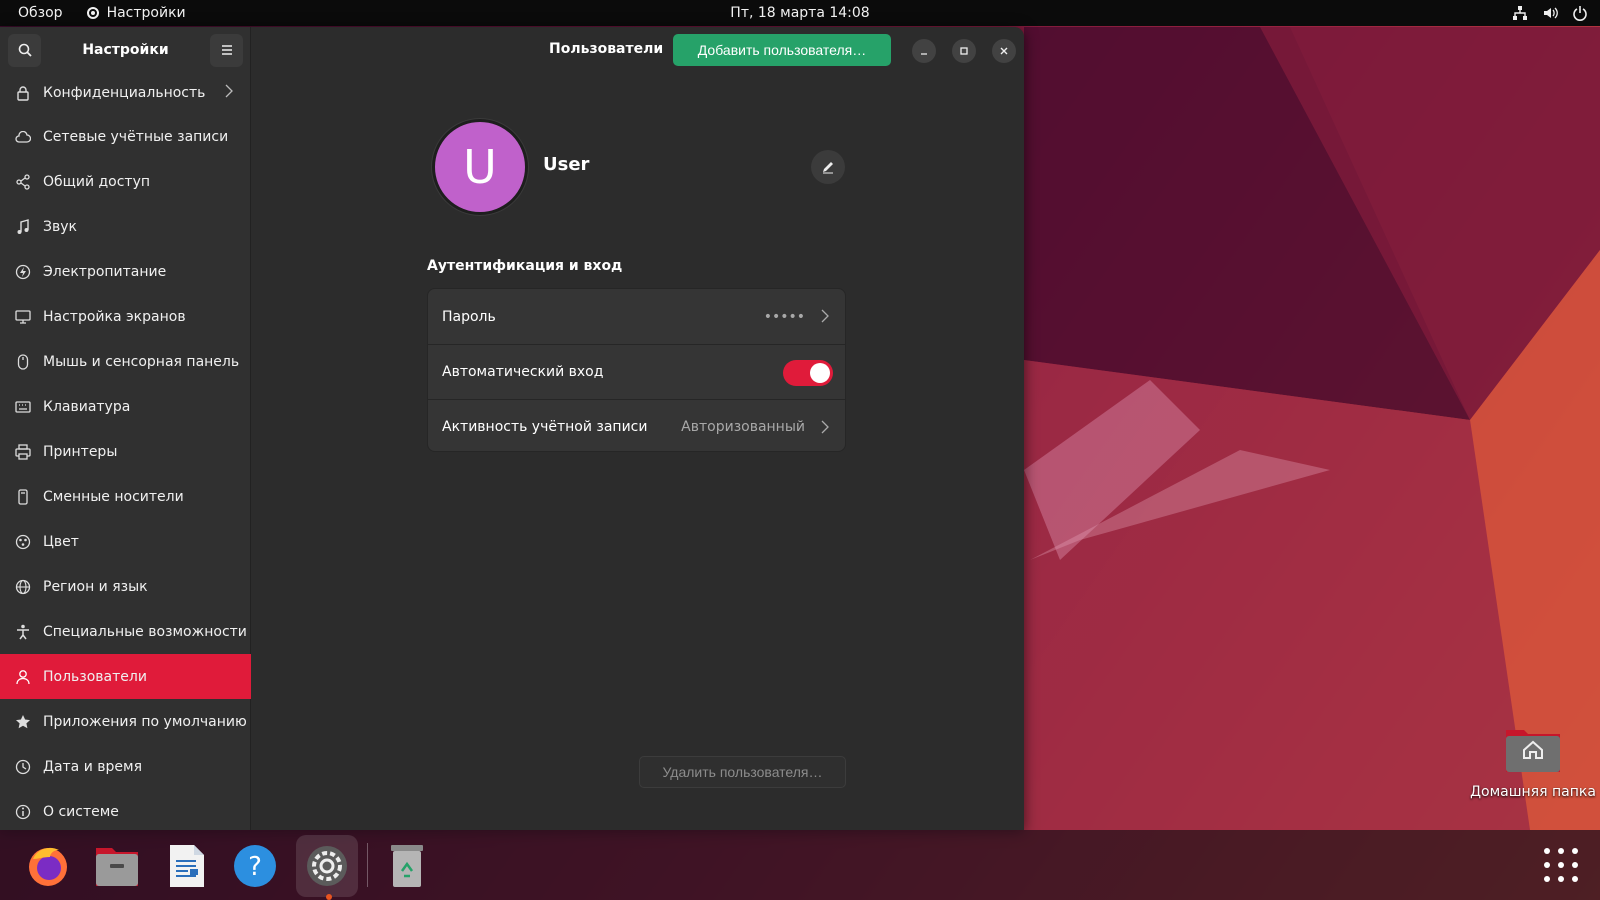 This screenshot has width=1600, height=900. What do you see at coordinates (23, 587) in the screenshot?
I see `globe-icon` at bounding box center [23, 587].